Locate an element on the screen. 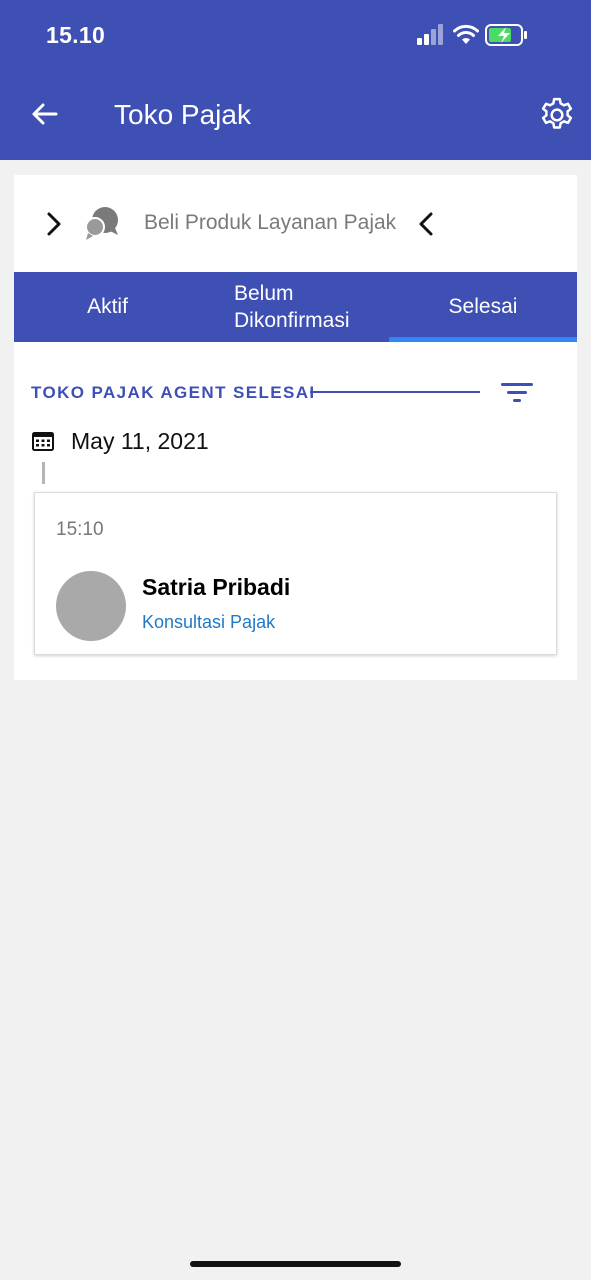 Image resolution: width=591 pixels, height=1280 pixels. active-tab-indicator is located at coordinates (483, 339).